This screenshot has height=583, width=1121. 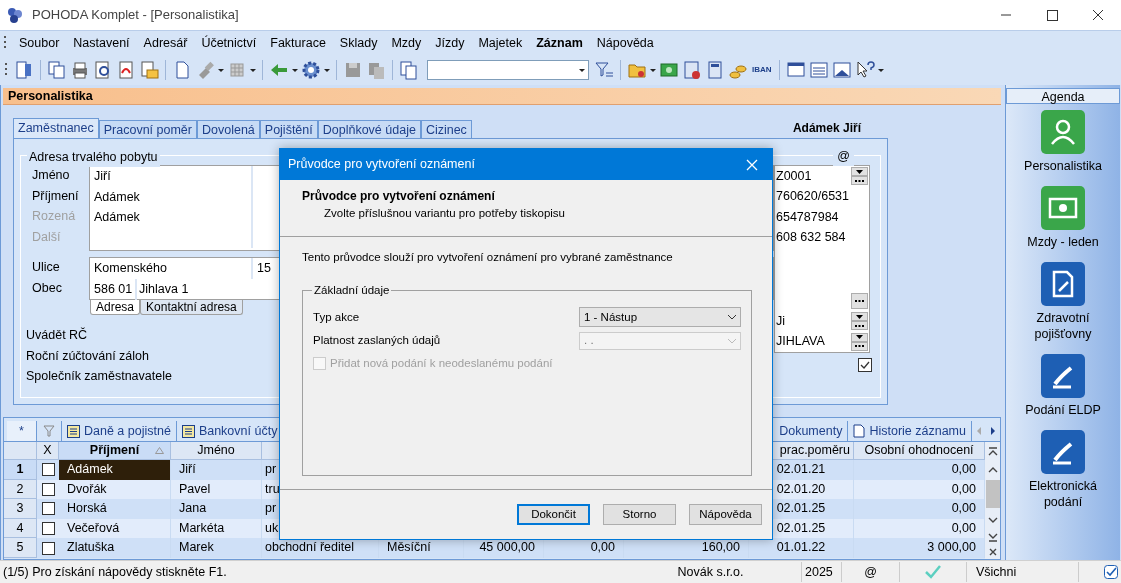 I want to click on field-label: Příjmení, so click(x=56, y=196).